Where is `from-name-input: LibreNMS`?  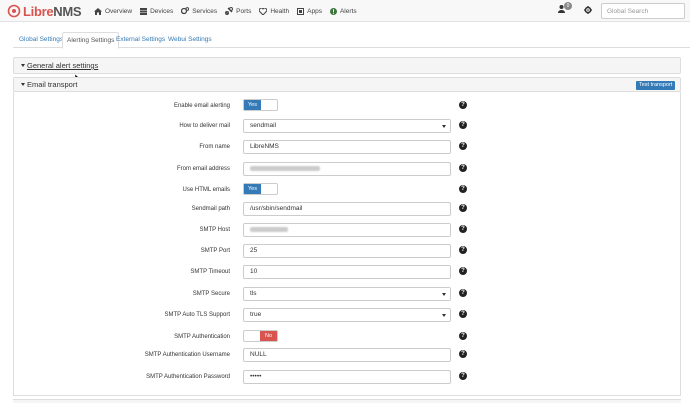
from-name-input: LibreNMS is located at coordinates (347, 147).